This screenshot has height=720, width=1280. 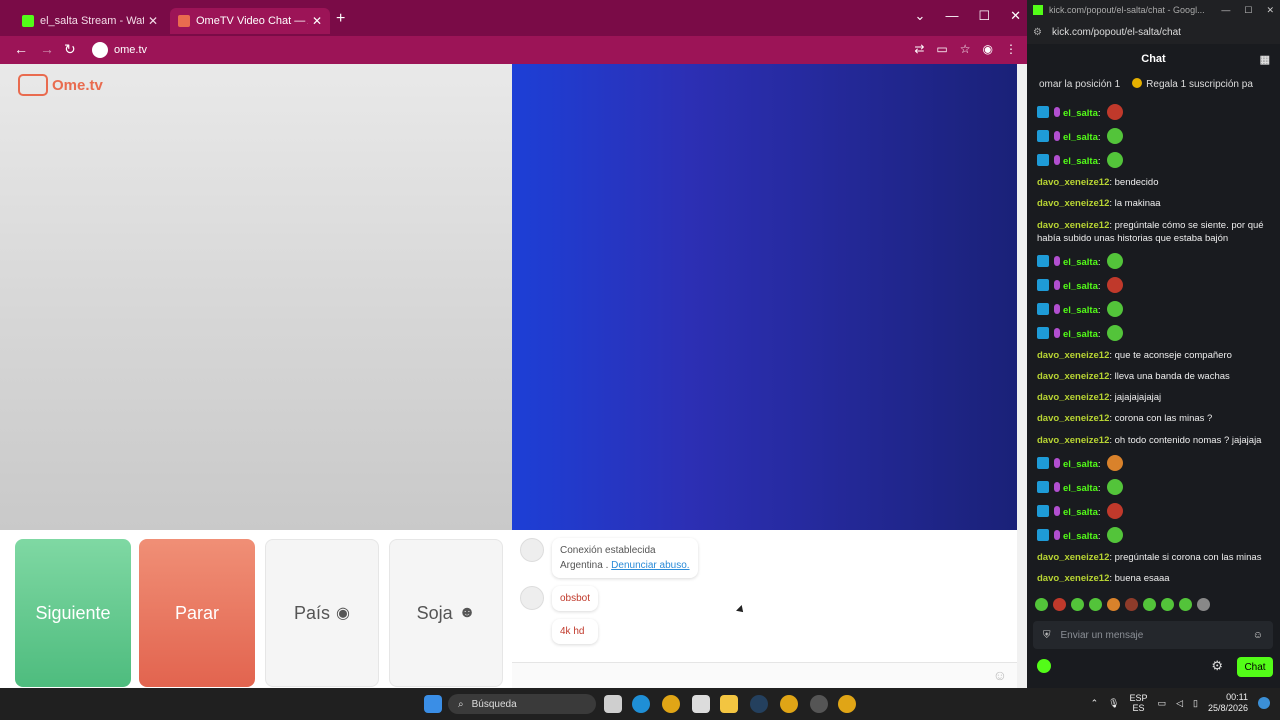 I want to click on message-input: ☺, so click(x=764, y=675).